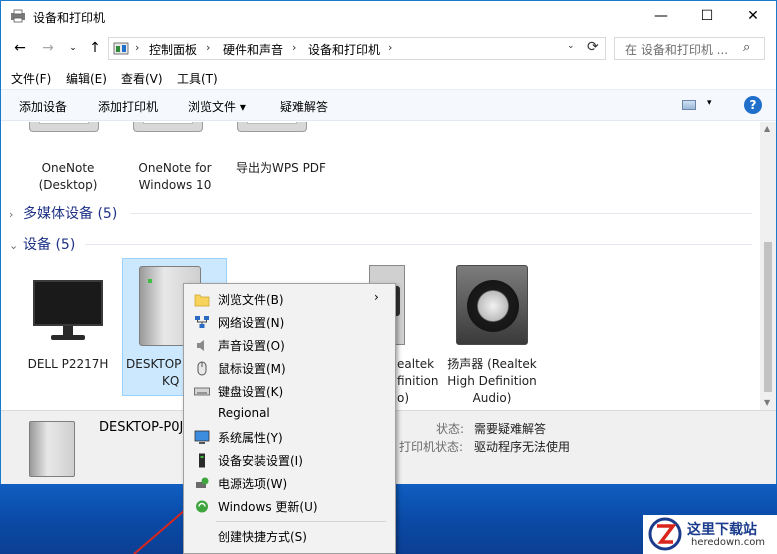  I want to click on sound-icon, so click(200, 345).